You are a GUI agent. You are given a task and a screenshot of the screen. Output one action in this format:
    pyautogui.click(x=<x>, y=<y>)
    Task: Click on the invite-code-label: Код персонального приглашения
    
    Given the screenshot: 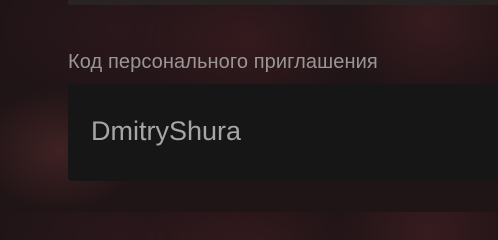 What is the action you would take?
    pyautogui.click(x=223, y=62)
    